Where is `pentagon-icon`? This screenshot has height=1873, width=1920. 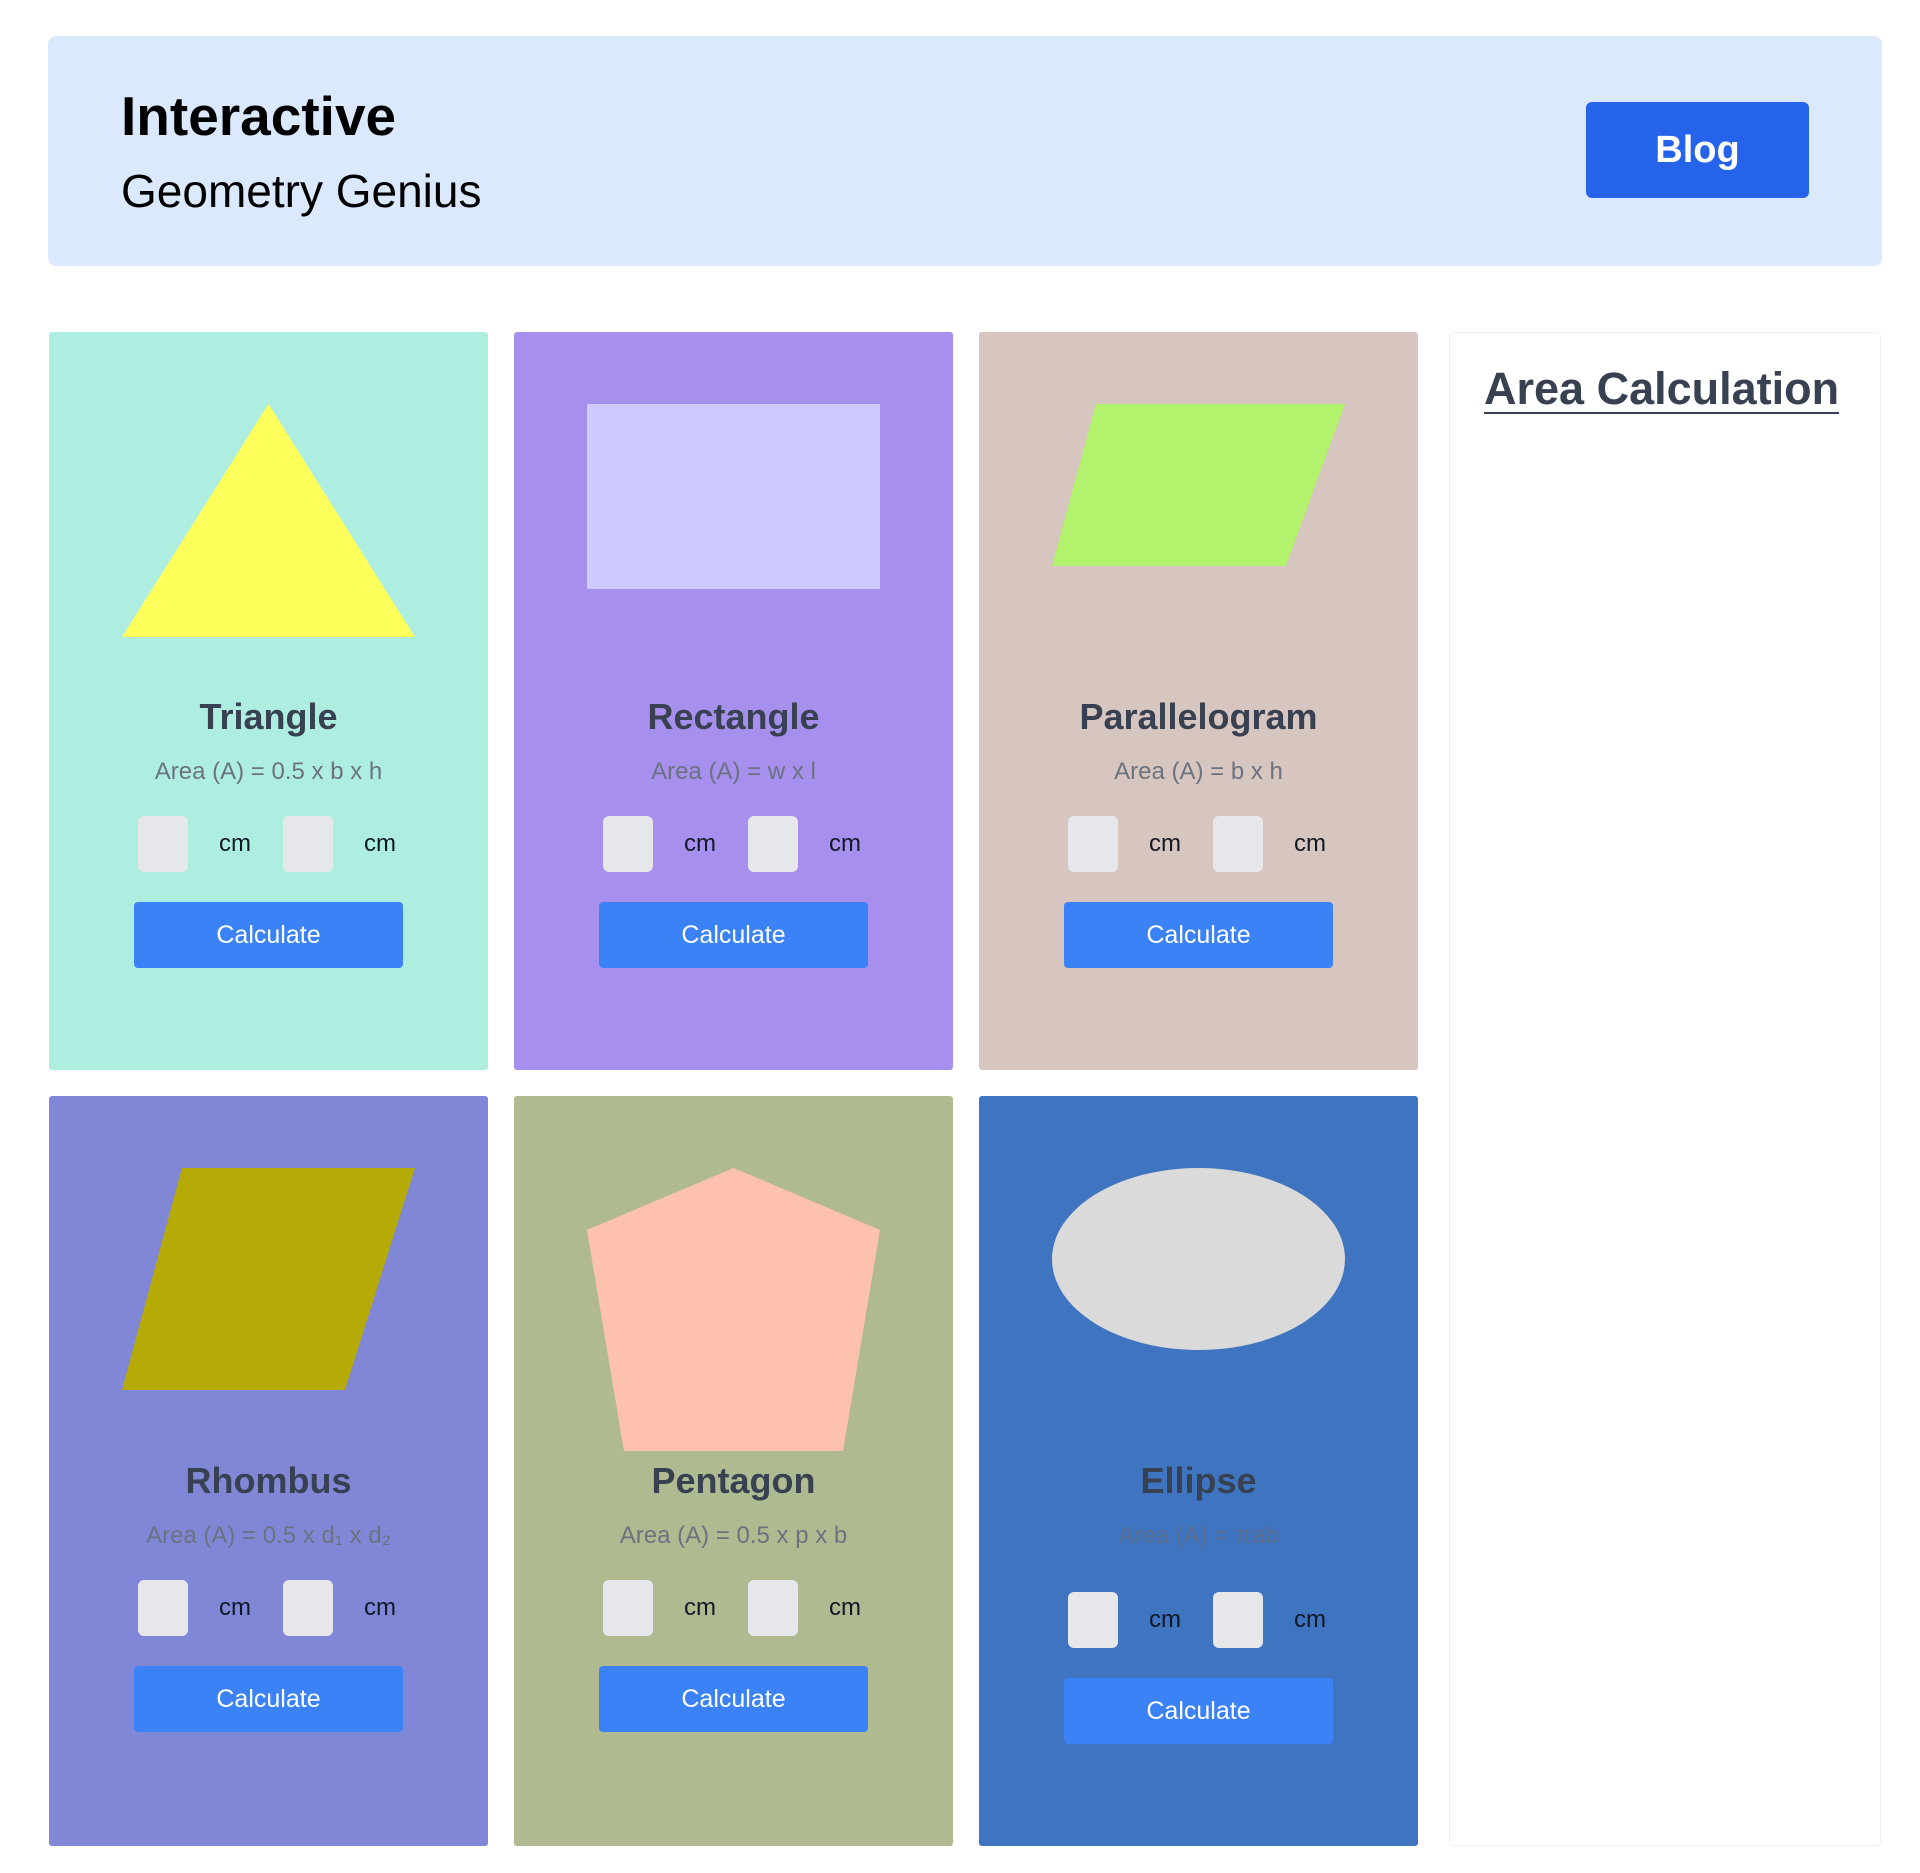 pentagon-icon is located at coordinates (733, 1314).